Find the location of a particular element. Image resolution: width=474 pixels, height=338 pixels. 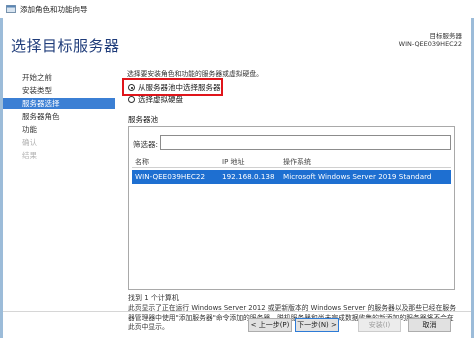

option-label: 选择虚拟硬盘 is located at coordinates (160, 99).